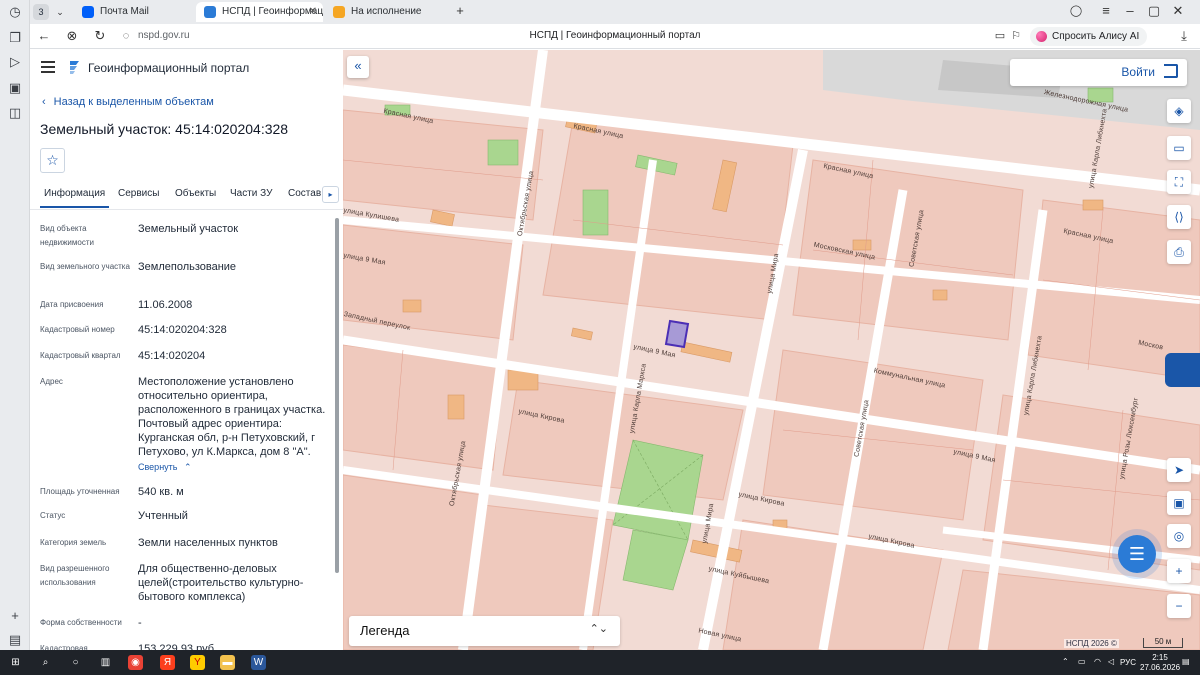 The image size is (1200, 675). Describe the element at coordinates (313, 12) in the screenshot. I see `close-tab-icon: ✕` at that location.